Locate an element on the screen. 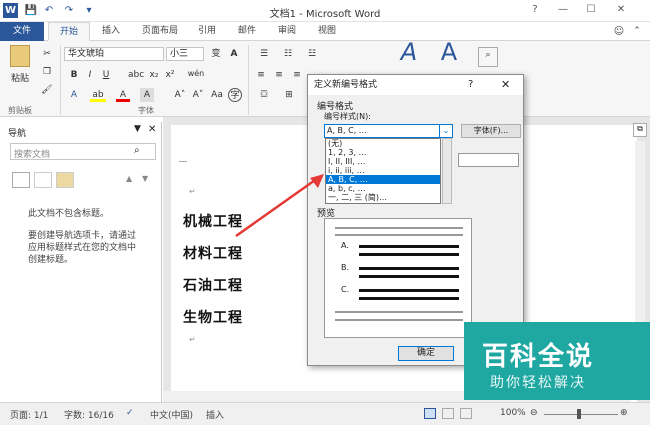 This screenshot has height=425, width=650. ruler-toggle-icon: ⧉ is located at coordinates (640, 130).